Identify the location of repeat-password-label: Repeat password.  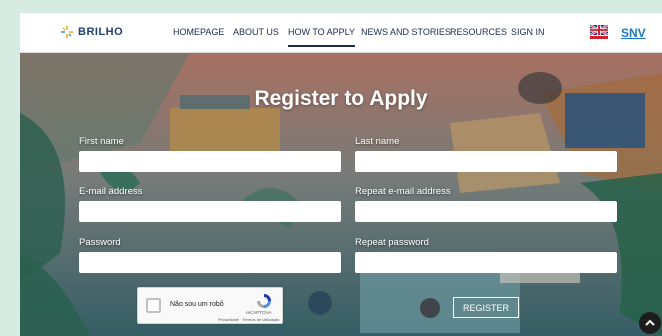
(392, 242).